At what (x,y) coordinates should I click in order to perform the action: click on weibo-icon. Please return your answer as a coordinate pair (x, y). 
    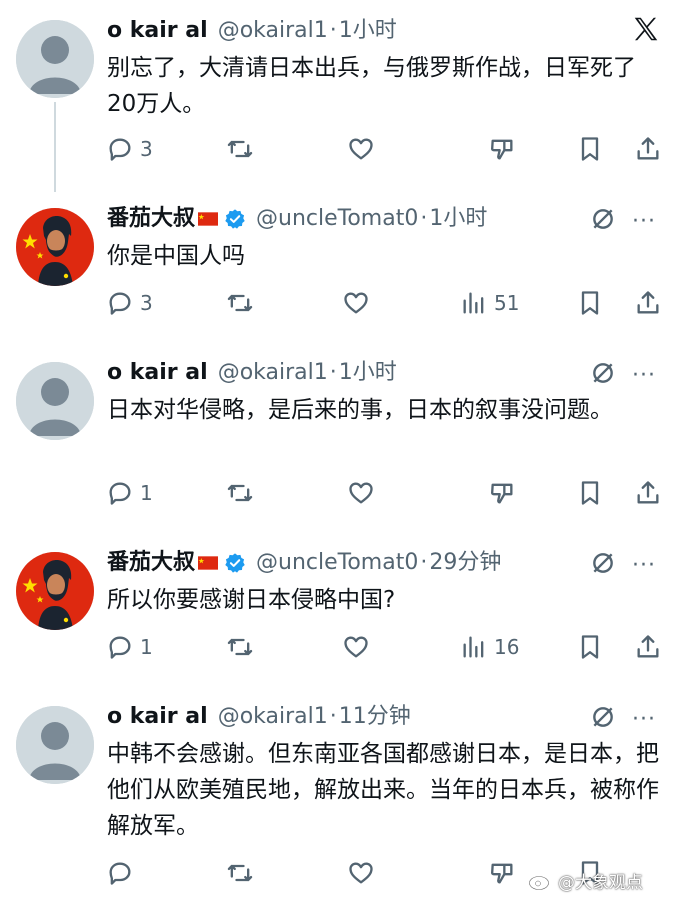
    Looking at the image, I should click on (540, 881).